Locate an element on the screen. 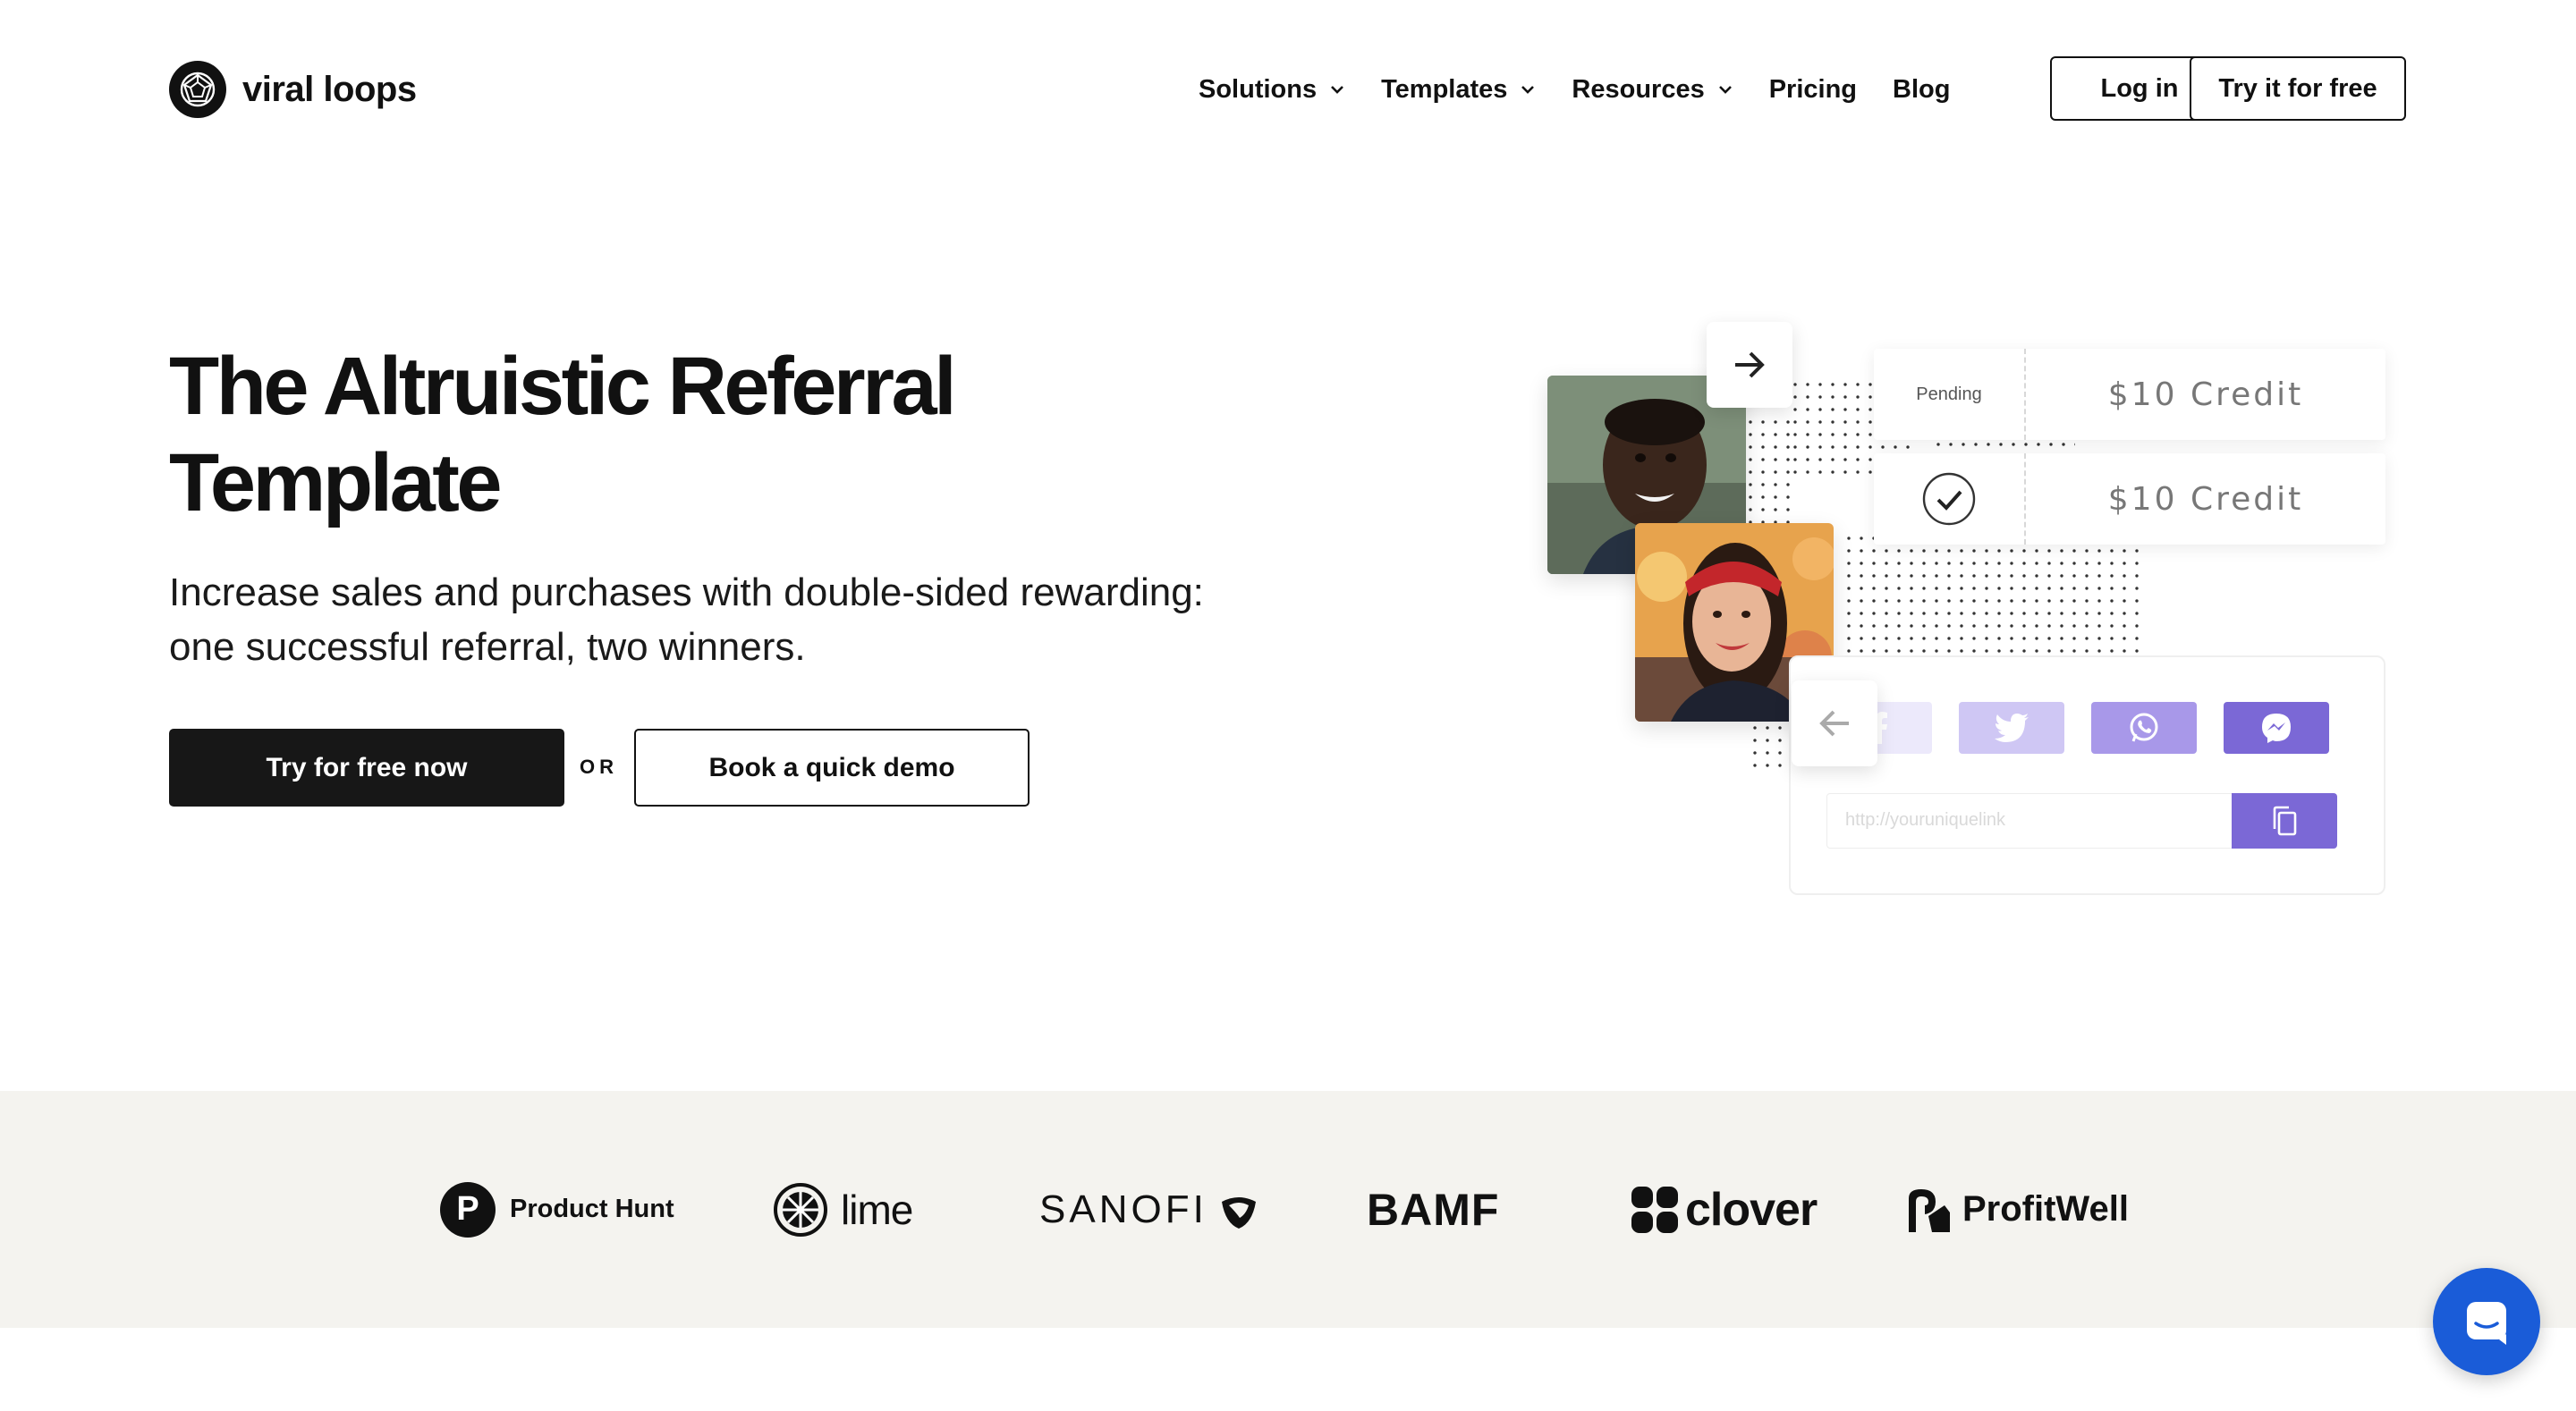  book-demo-button: Book a quick demo is located at coordinates (832, 768).